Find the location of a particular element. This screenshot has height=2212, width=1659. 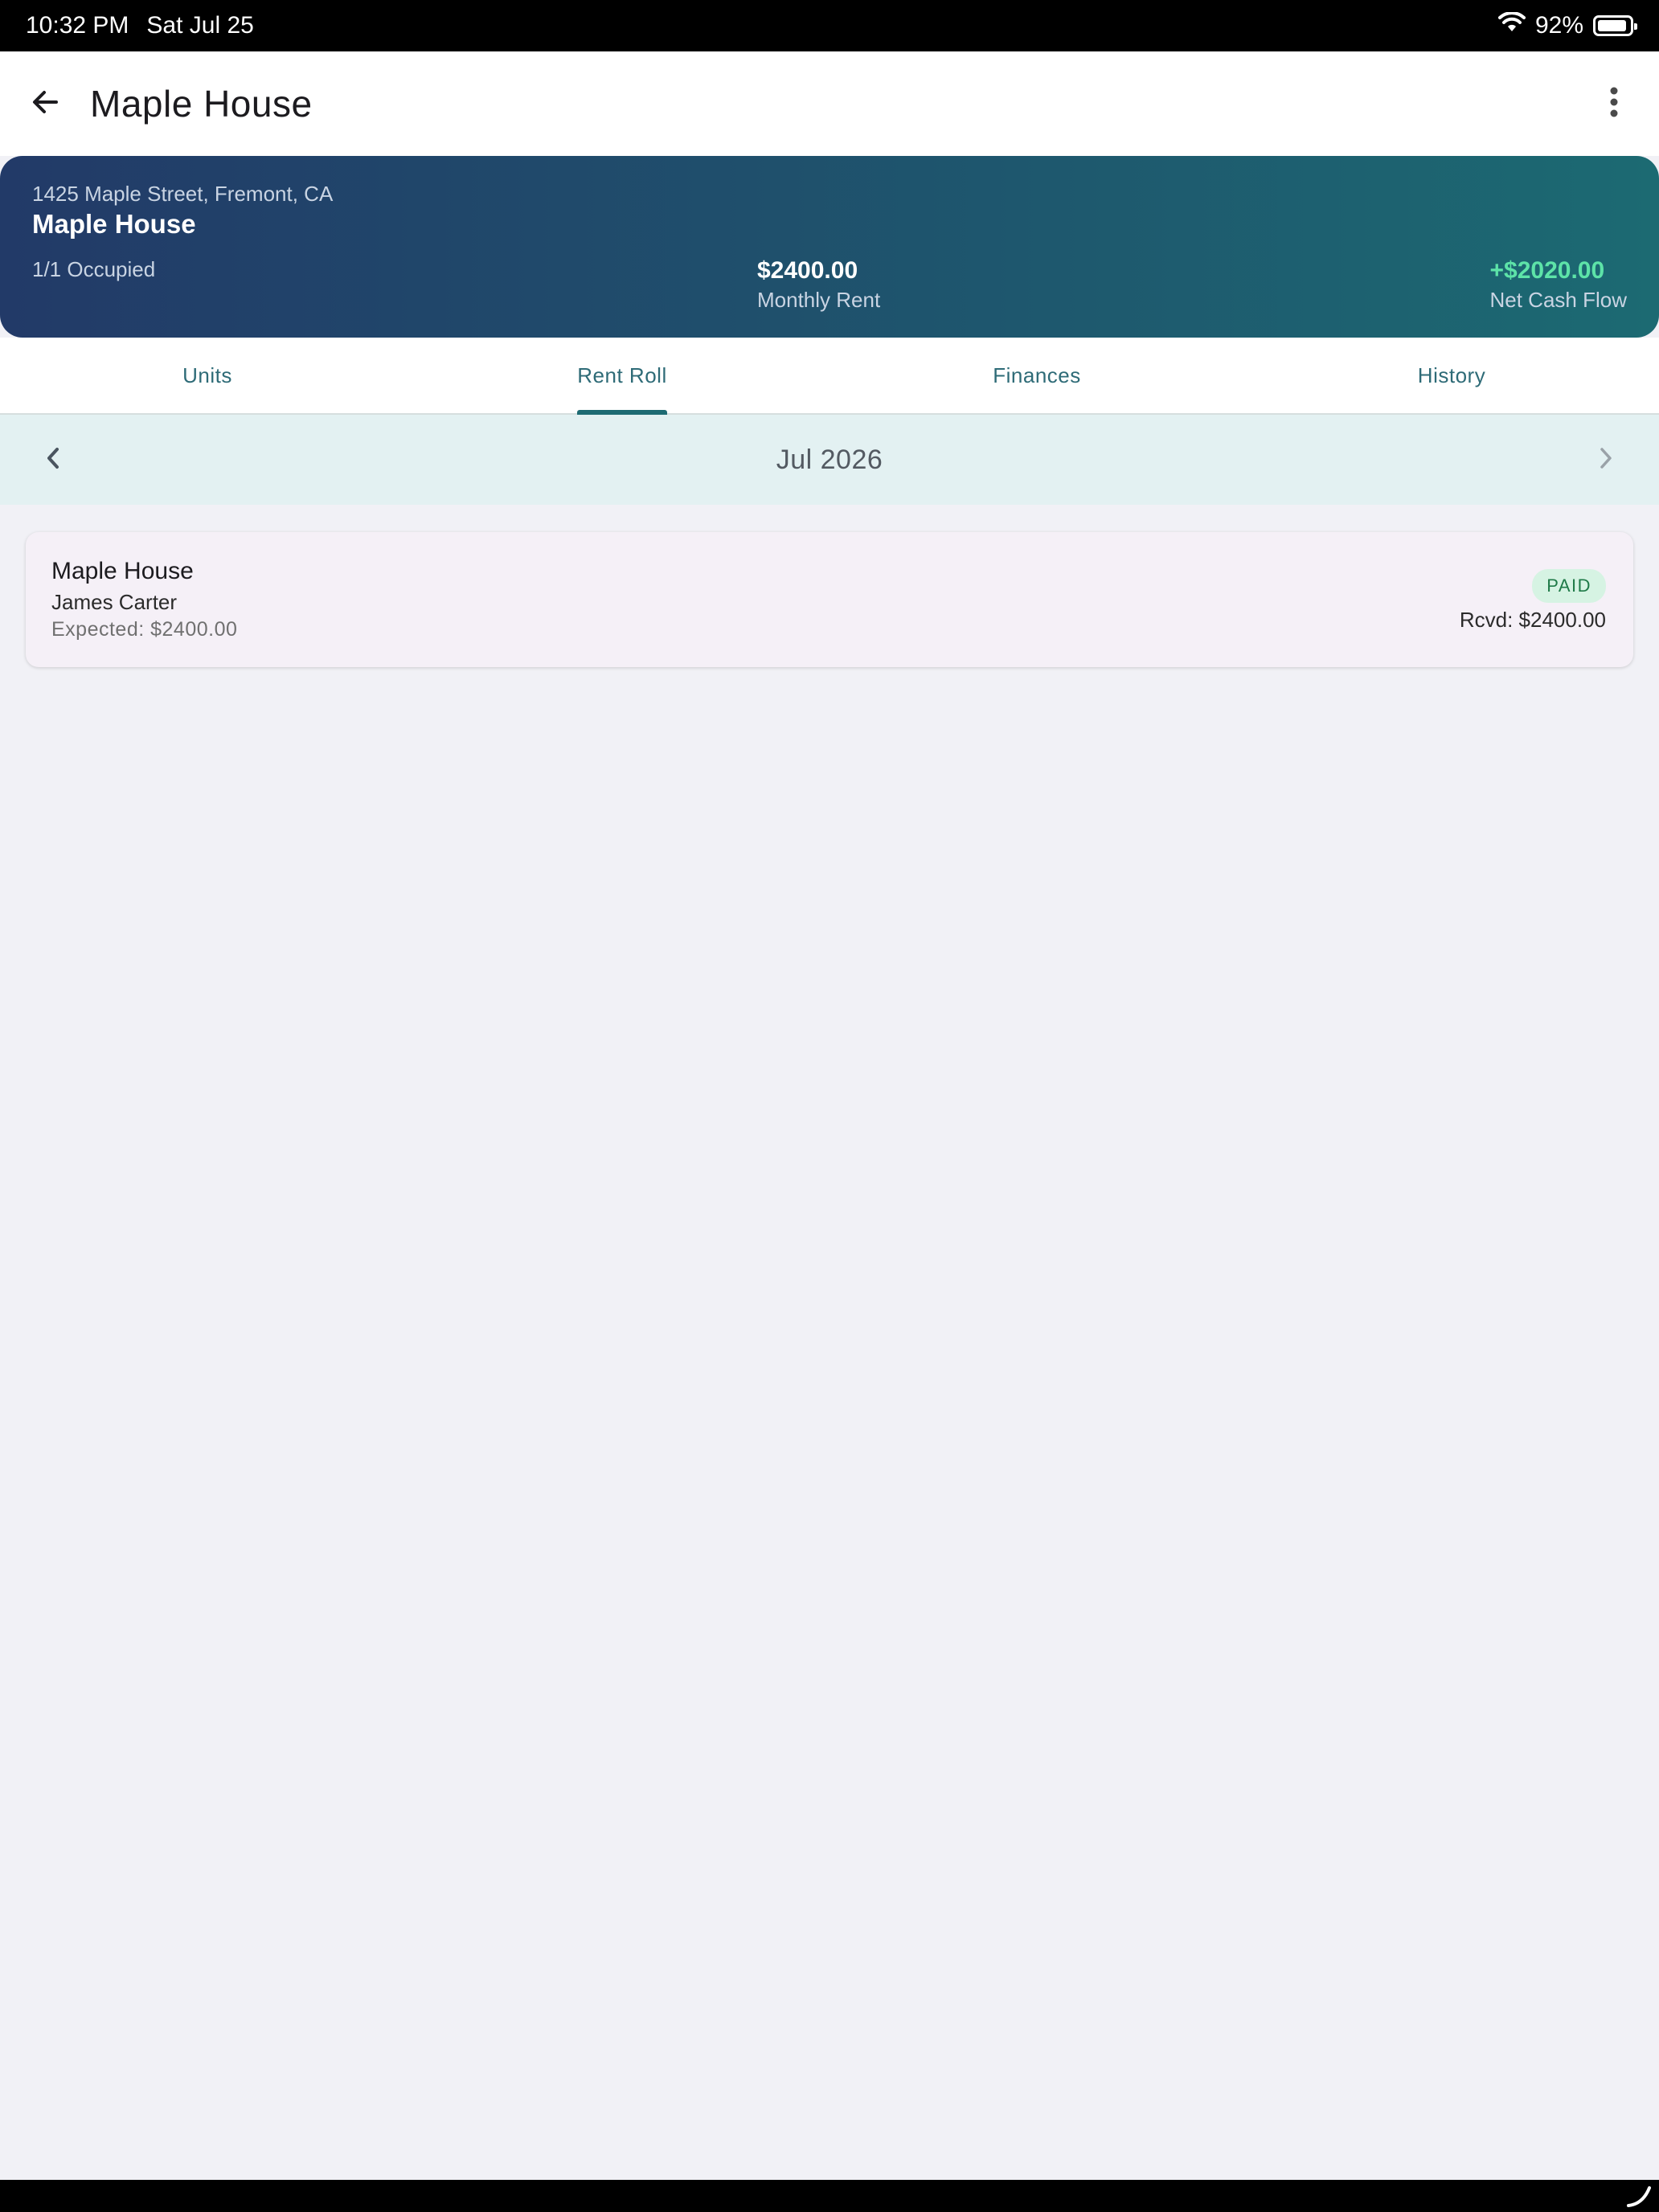

monthly-rent-stat: $2400.00 Monthly Rent is located at coordinates (818, 285).